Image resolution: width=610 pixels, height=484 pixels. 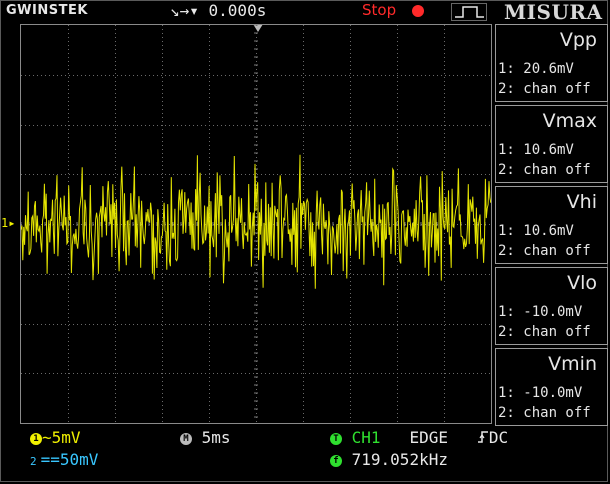 What do you see at coordinates (536, 69) in the screenshot?
I see `measurement-ch1-value: 1: 20.6mV` at bounding box center [536, 69].